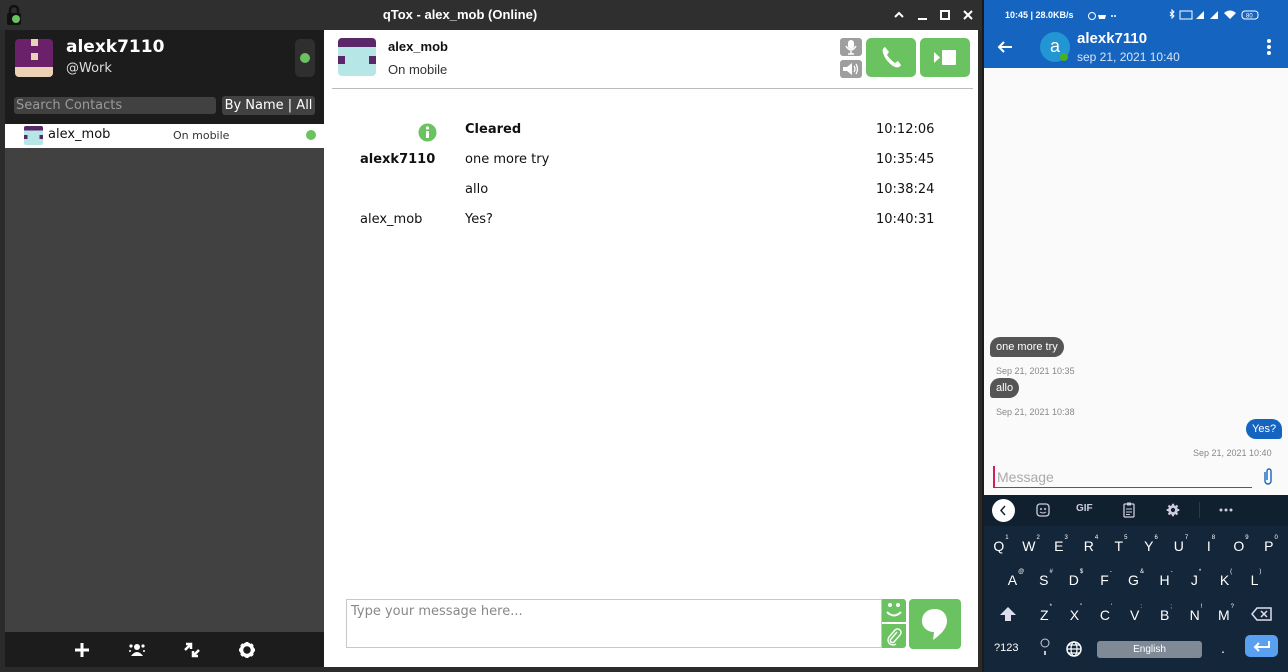  What do you see at coordinates (1260, 572) in the screenshot?
I see `key-secondary-label: )` at bounding box center [1260, 572].